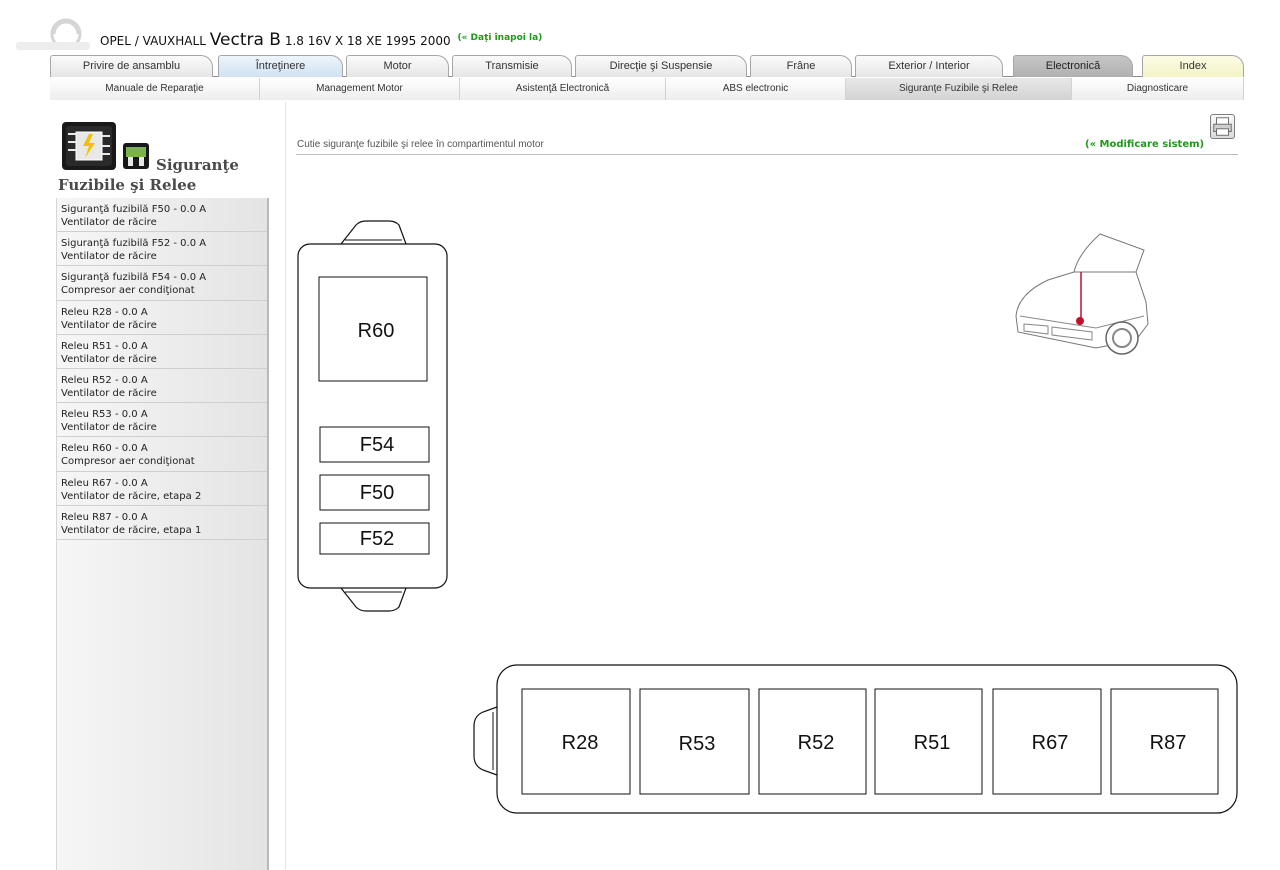 The height and width of the screenshot is (870, 1280). What do you see at coordinates (197, 165) in the screenshot?
I see `sidebar-title: Siguranţe` at bounding box center [197, 165].